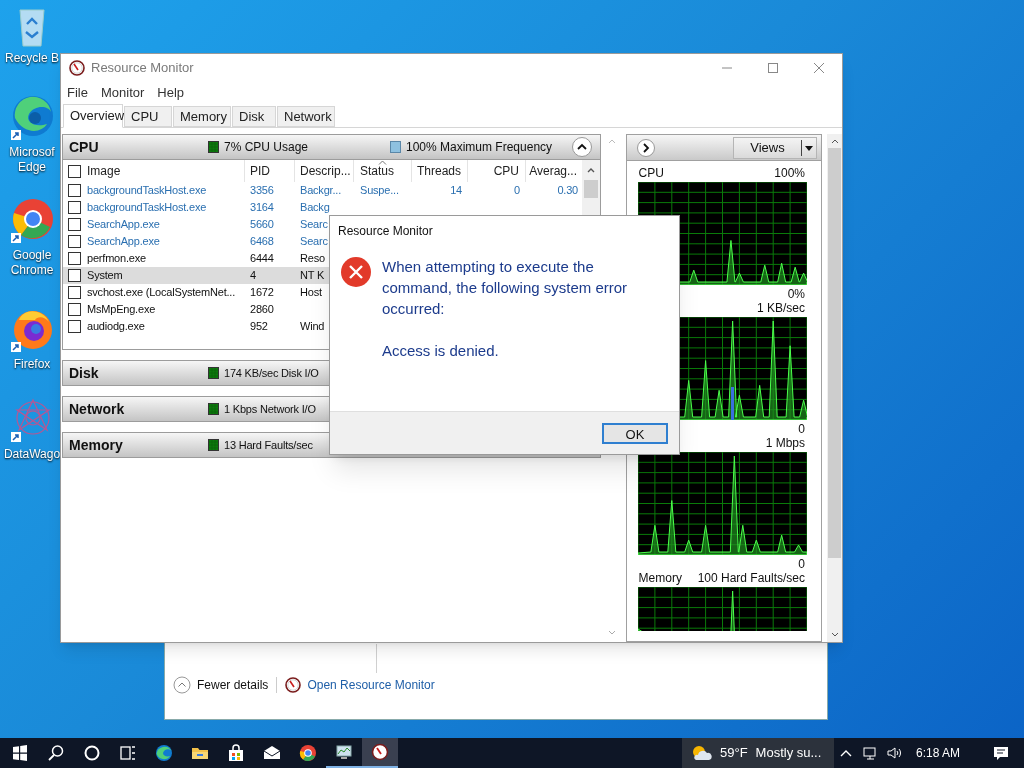 This screenshot has width=1024, height=768. What do you see at coordinates (315, 207) in the screenshot?
I see `description-cell: Backg` at bounding box center [315, 207].